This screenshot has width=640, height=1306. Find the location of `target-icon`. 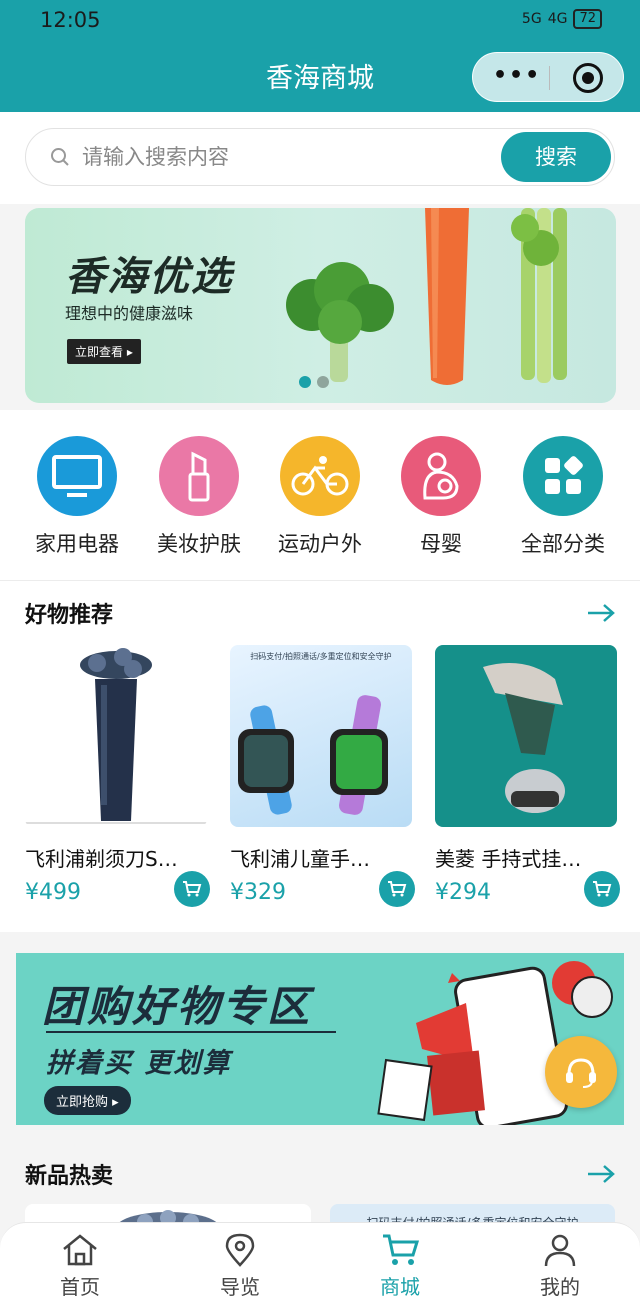

target-icon is located at coordinates (588, 78).